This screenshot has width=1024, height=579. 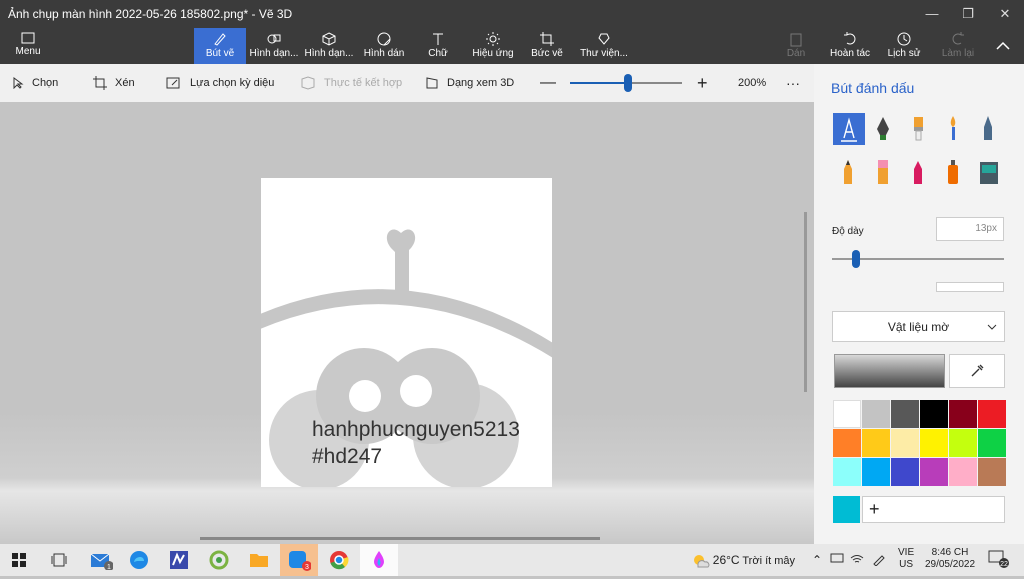 What do you see at coordinates (351, 83) in the screenshot?
I see `mixed-reality-button: Thực tế kết hợp` at bounding box center [351, 83].